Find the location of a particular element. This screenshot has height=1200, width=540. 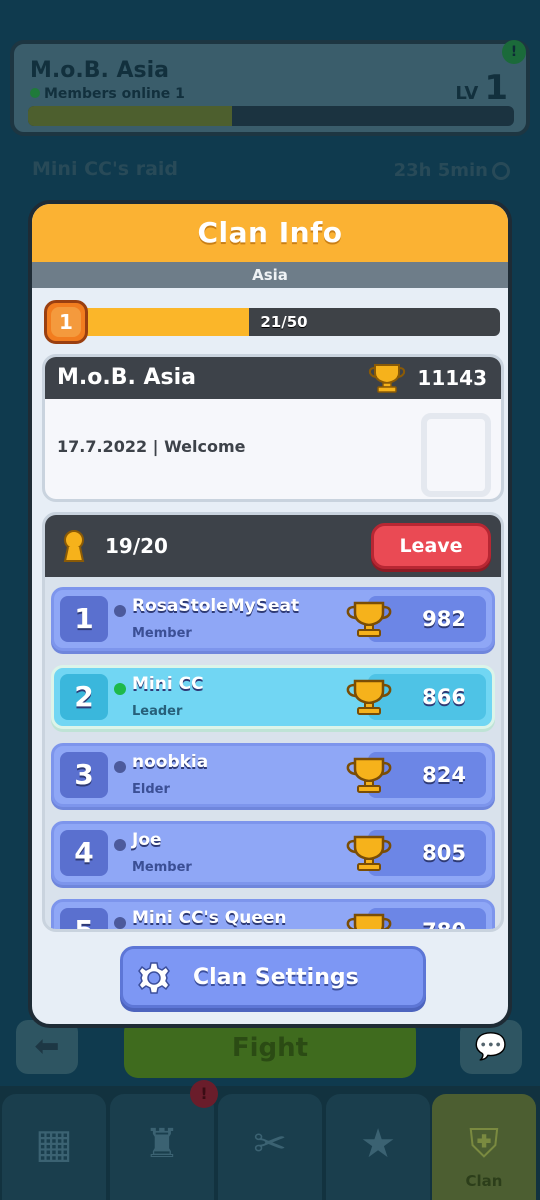

background-xp-bar is located at coordinates (271, 116).